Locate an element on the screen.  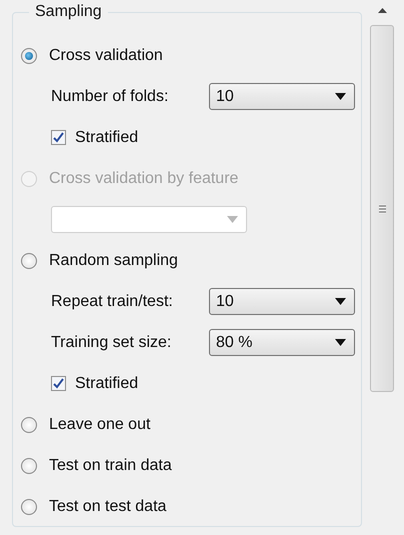
dropdown: 80 % is located at coordinates (282, 342).